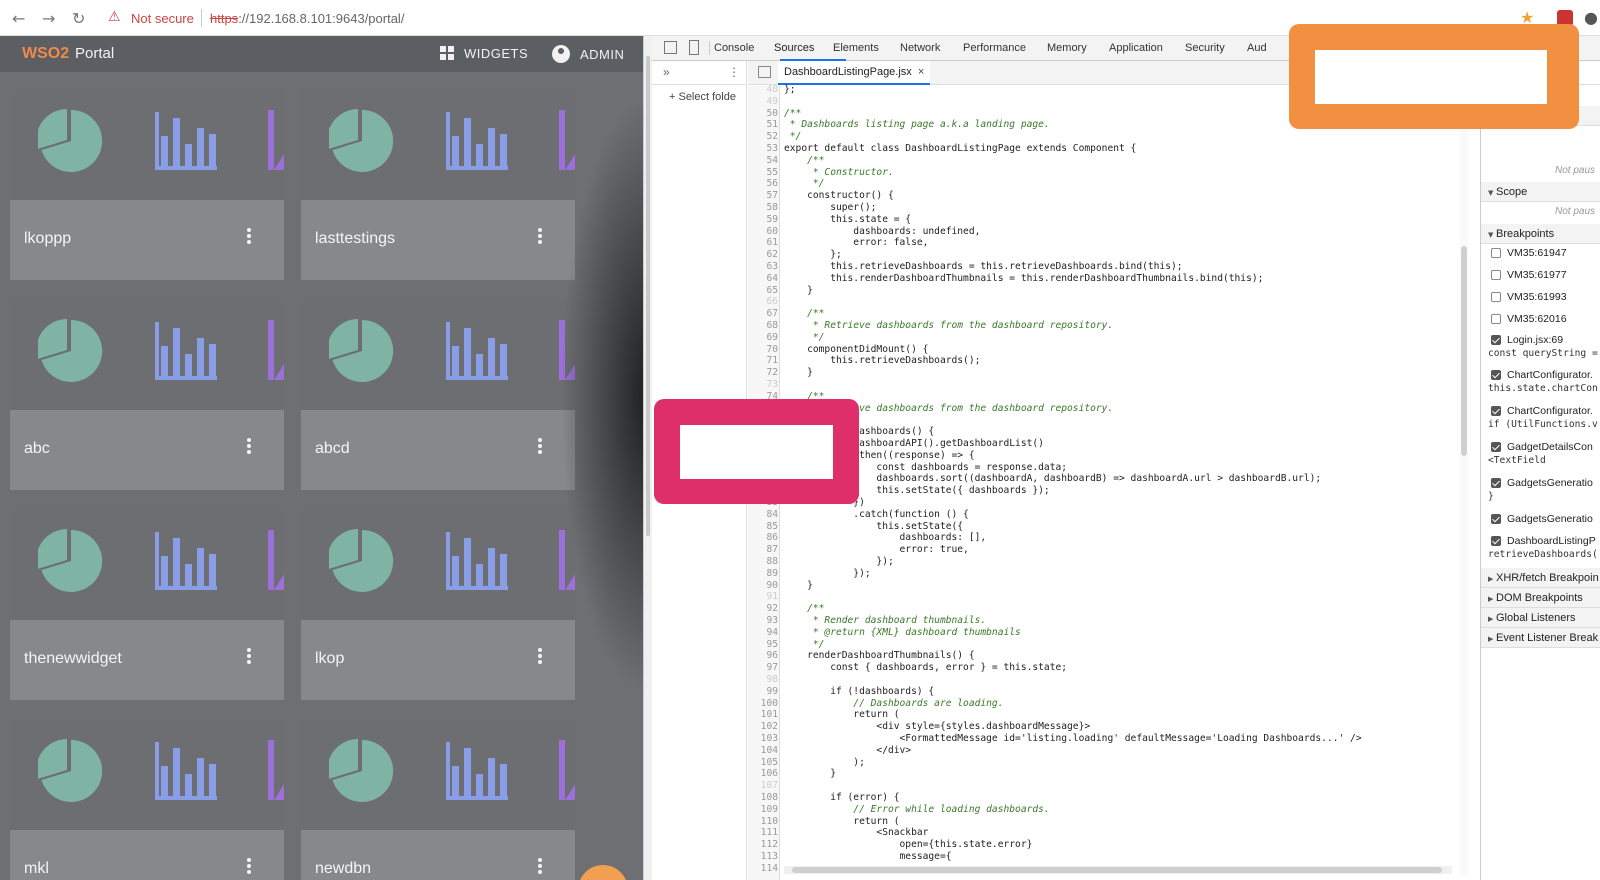  I want to click on line-number: 60, so click(763, 232).